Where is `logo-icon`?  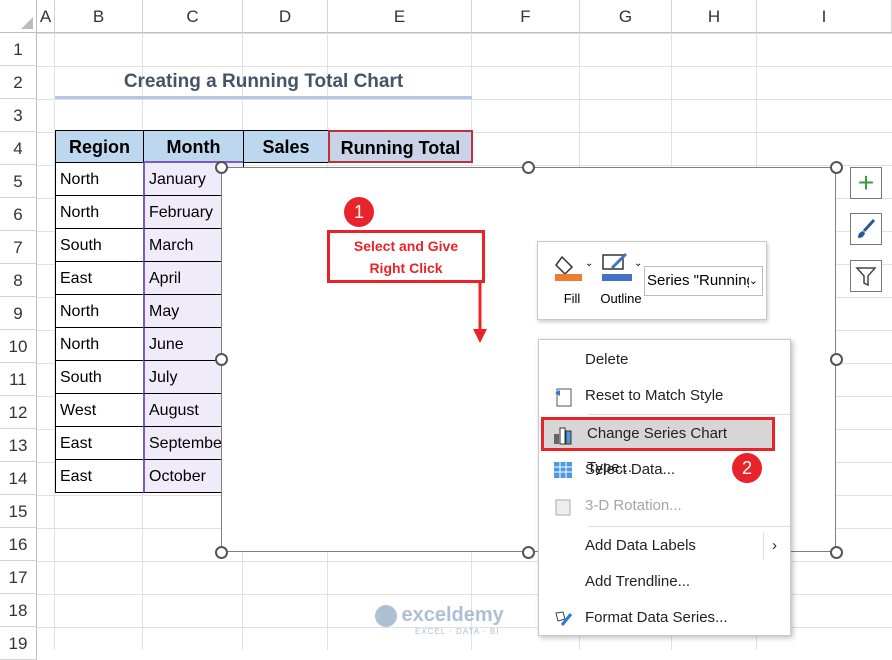
logo-icon is located at coordinates (386, 615).